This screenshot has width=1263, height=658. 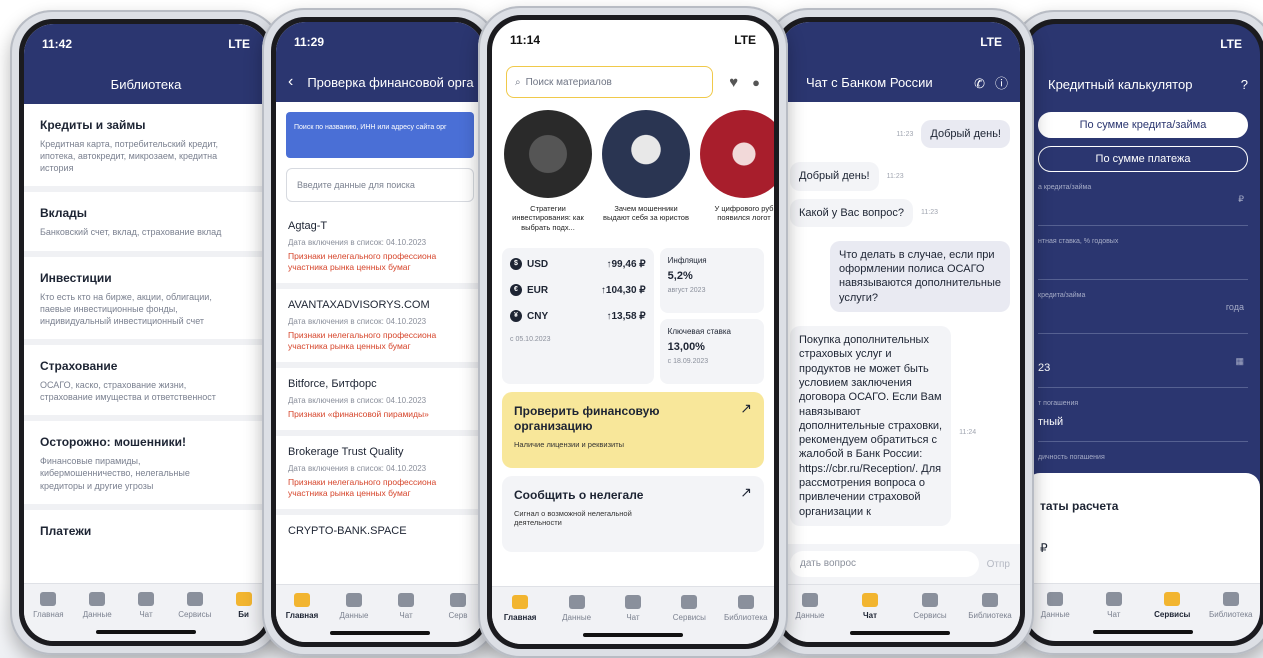 I want to click on page-title: Проверка финансовой орга, so click(x=390, y=82).